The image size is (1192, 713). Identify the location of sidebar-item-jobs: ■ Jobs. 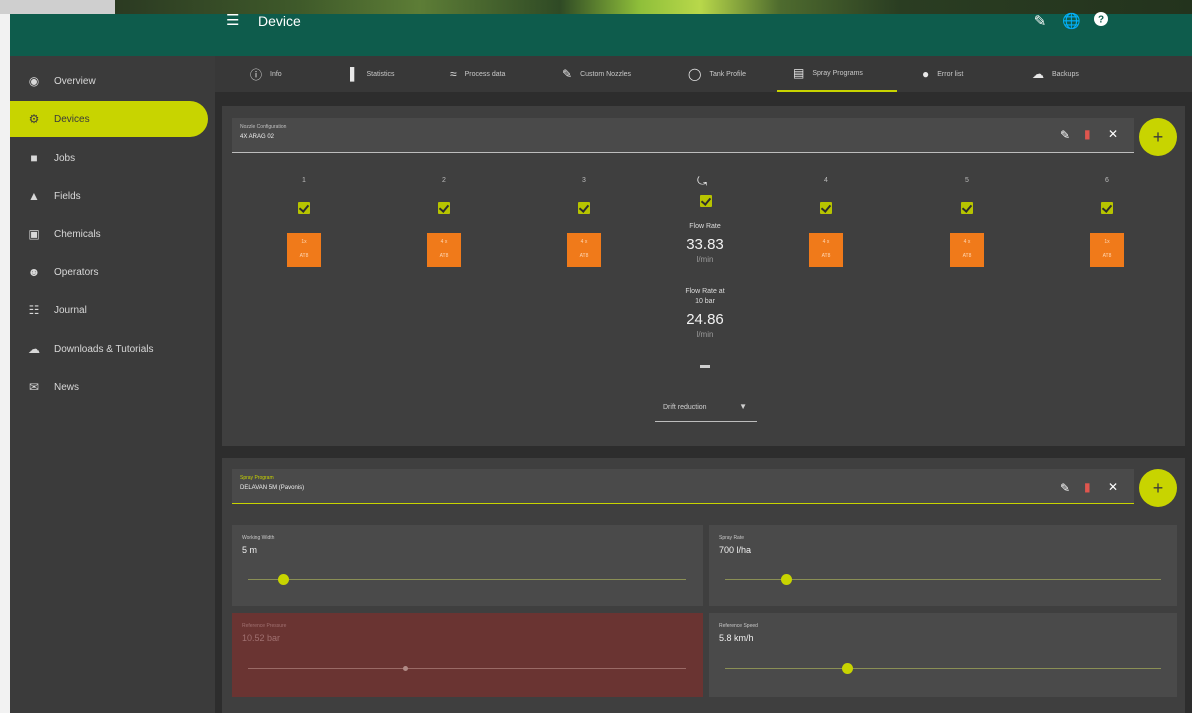
(109, 158).